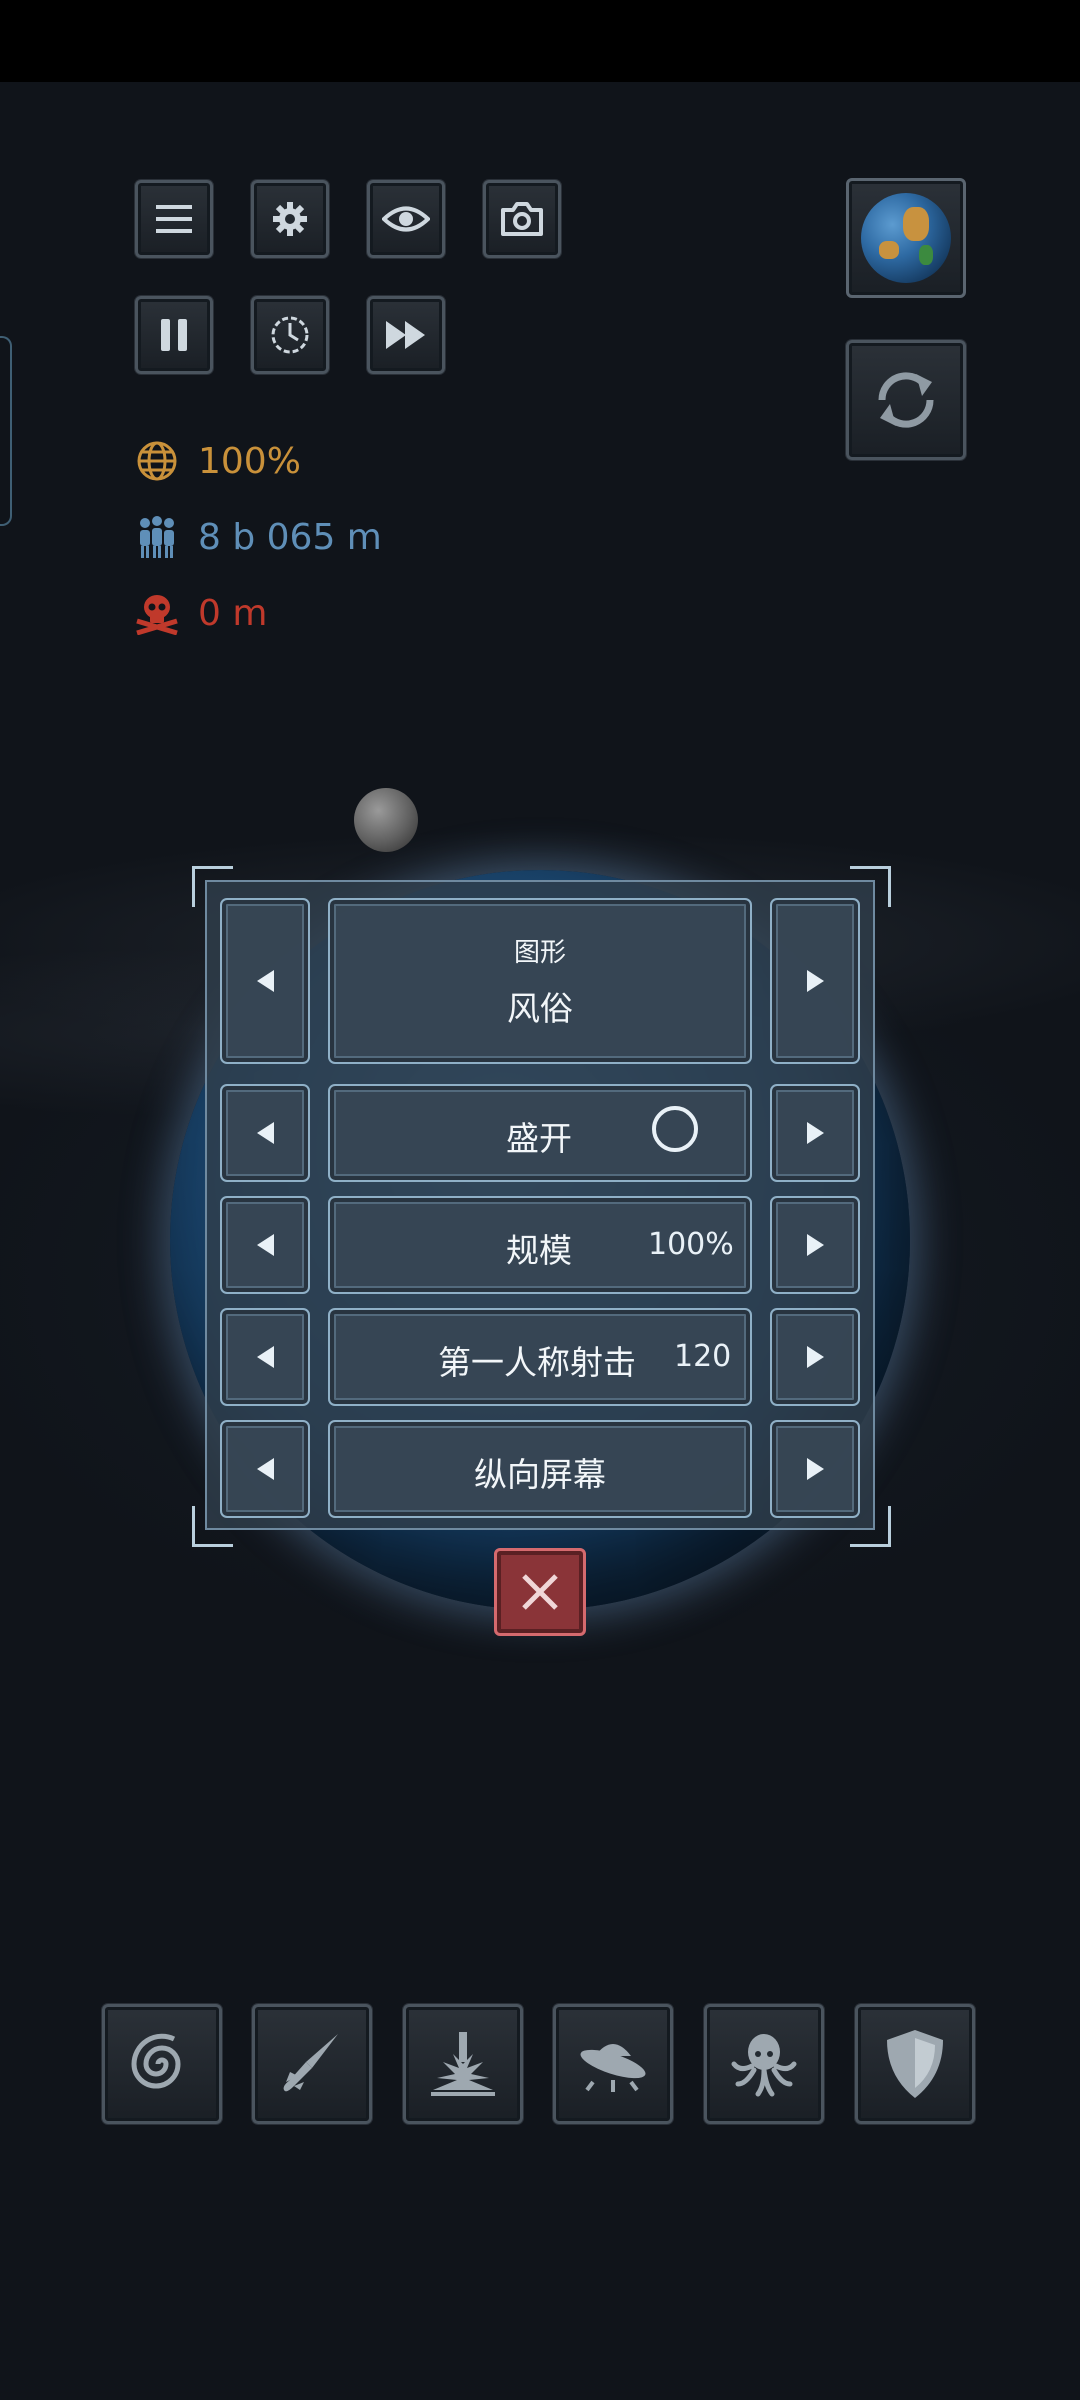  I want to click on view-button, so click(406, 219).